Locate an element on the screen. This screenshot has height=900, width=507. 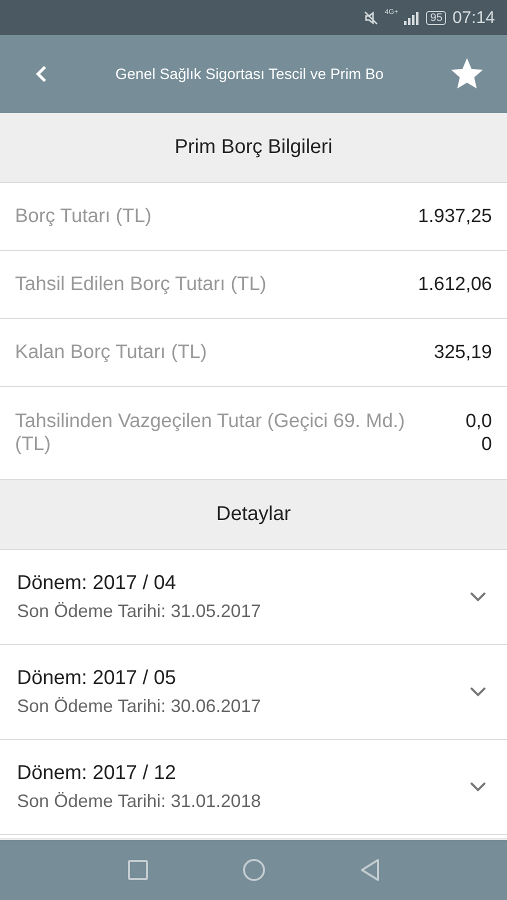
field-value: 325,19 is located at coordinates (462, 352).